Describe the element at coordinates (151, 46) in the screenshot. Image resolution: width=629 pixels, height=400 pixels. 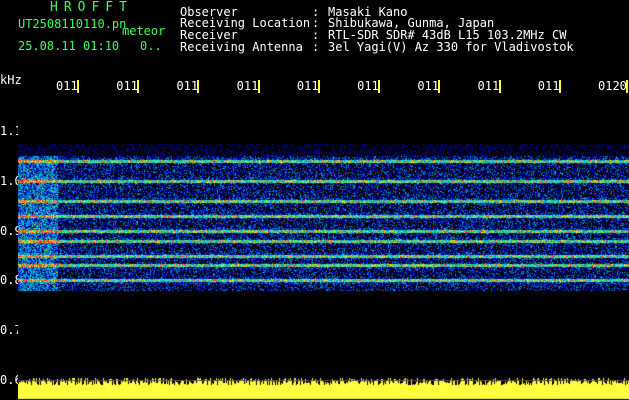
I see `meteor-count: 0..` at that location.